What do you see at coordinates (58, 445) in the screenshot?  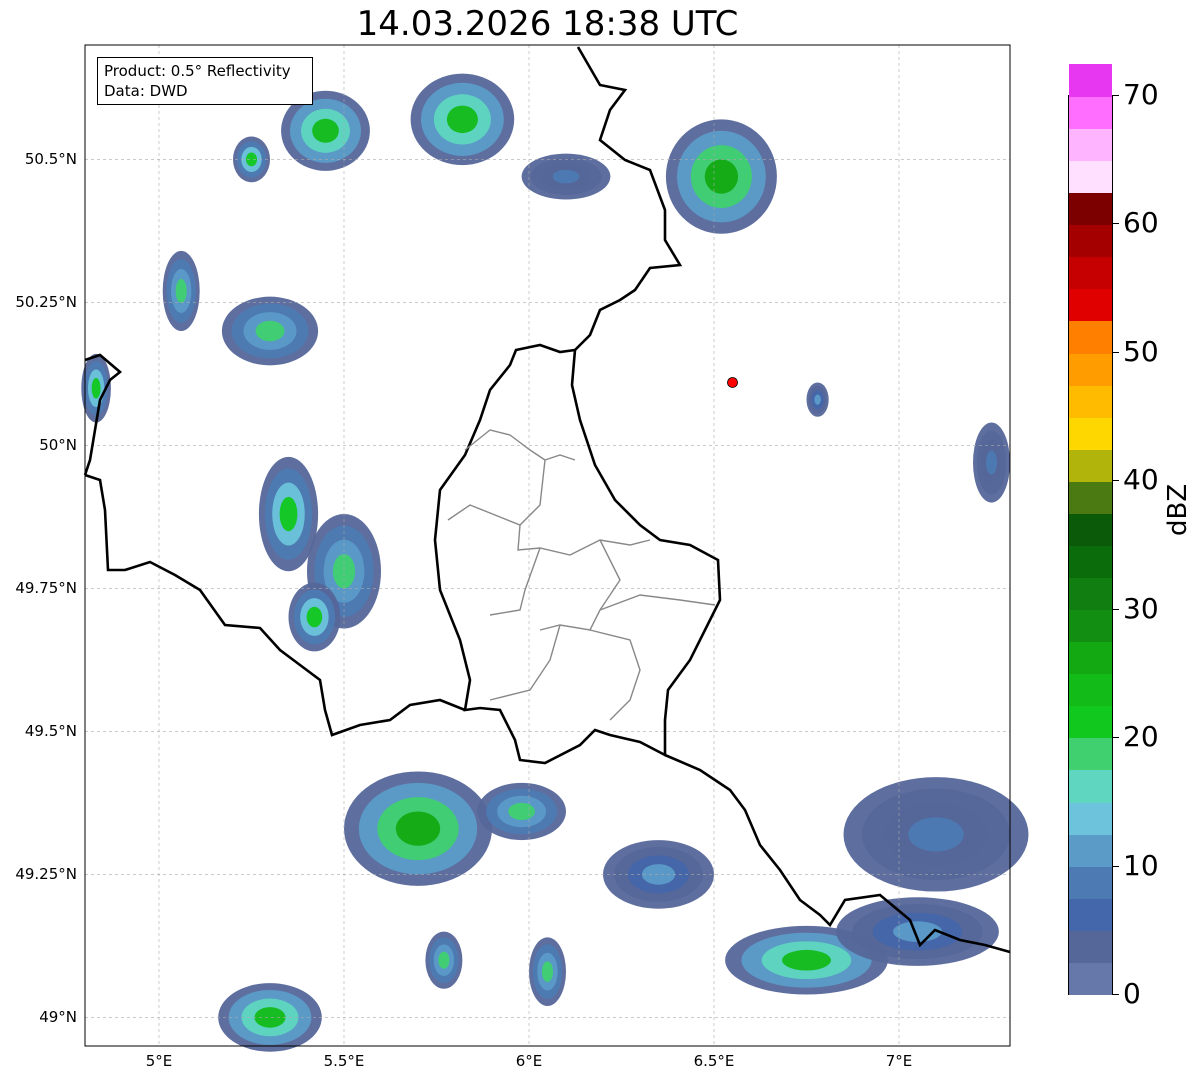 I see `latitude-label: 50°N` at bounding box center [58, 445].